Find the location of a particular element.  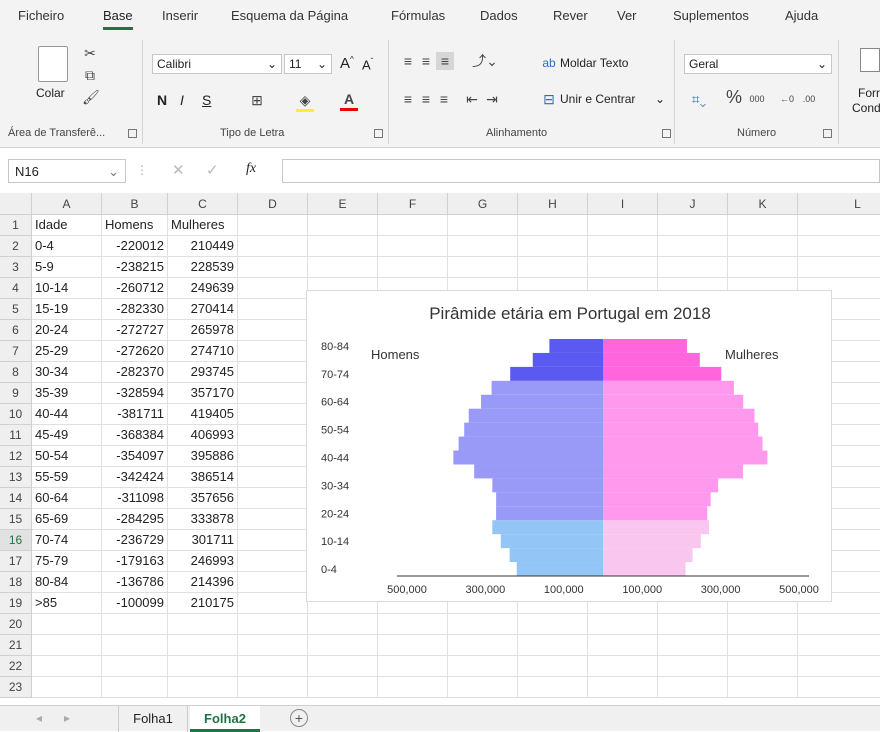

cell-c6: 265978 is located at coordinates (203, 330).